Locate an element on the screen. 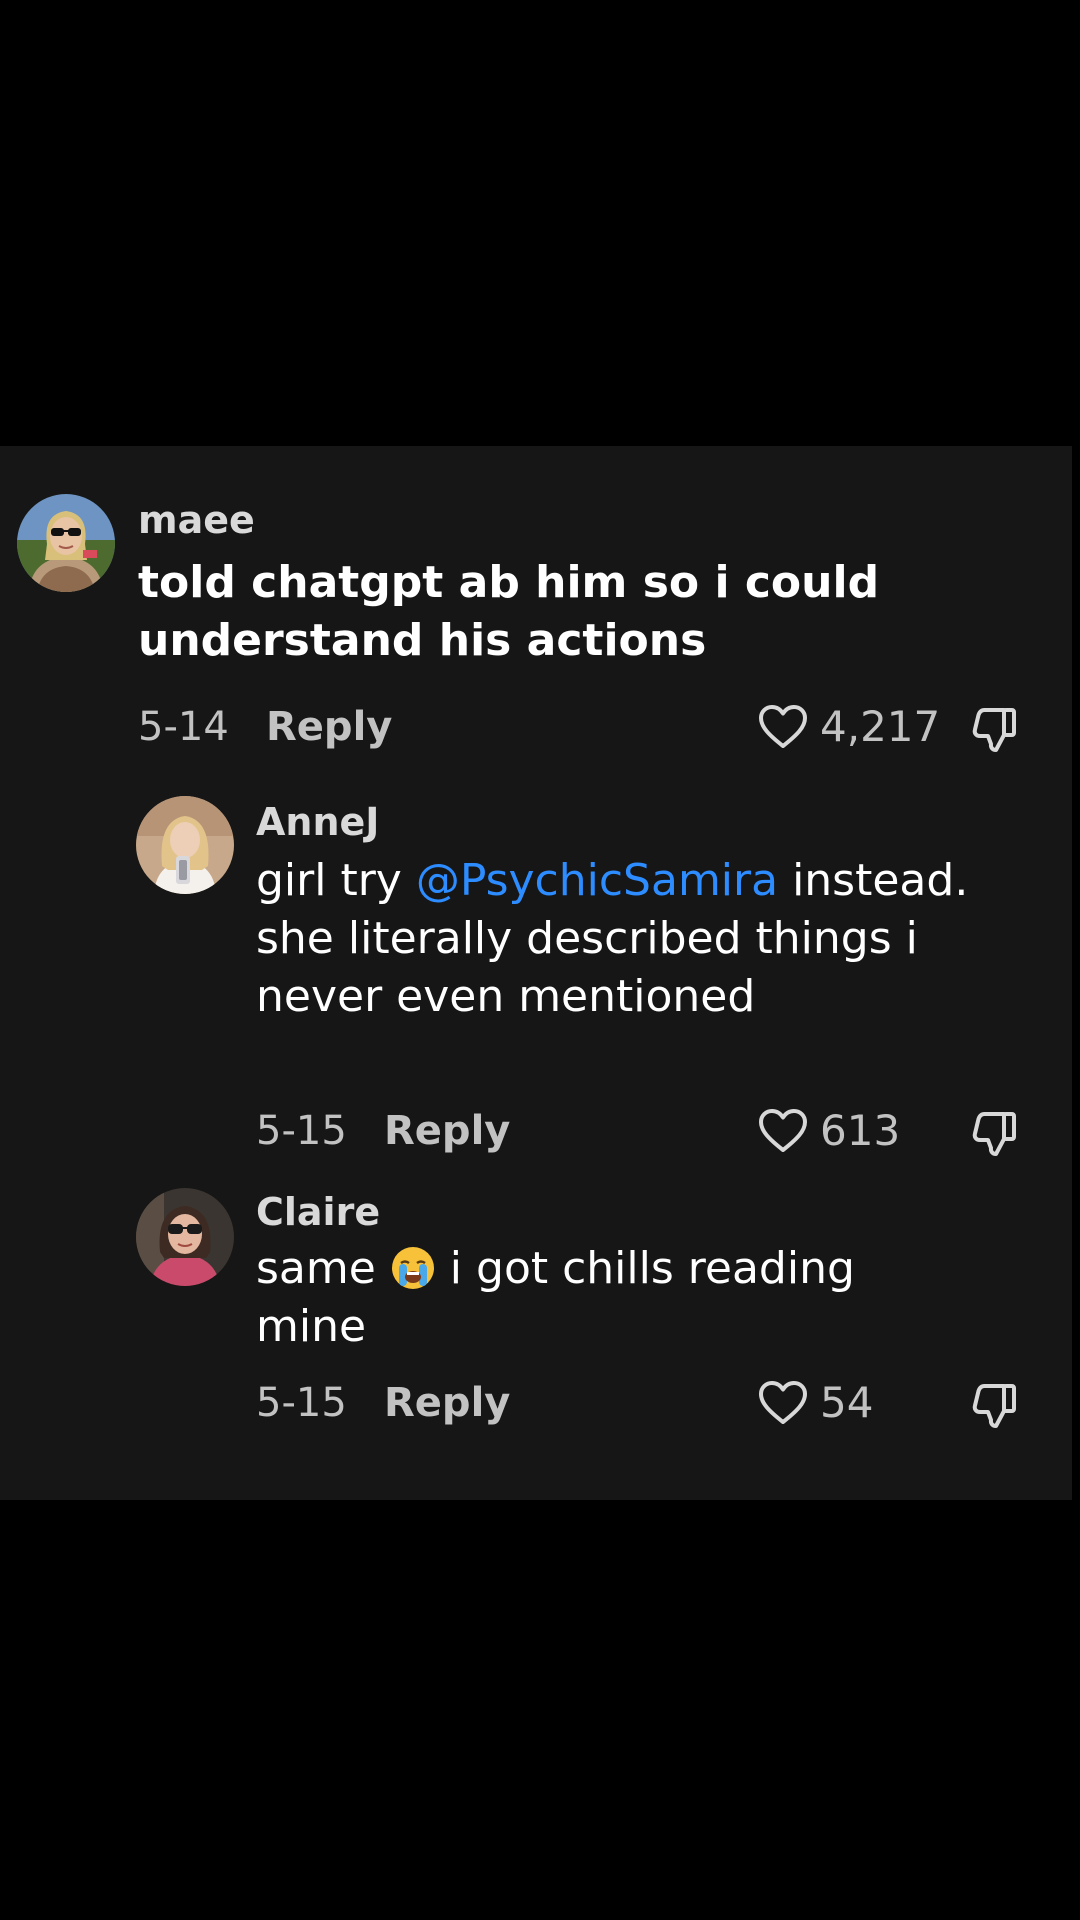 This screenshot has width=1080, height=1920. comment-date: 5-14 is located at coordinates (183, 727).